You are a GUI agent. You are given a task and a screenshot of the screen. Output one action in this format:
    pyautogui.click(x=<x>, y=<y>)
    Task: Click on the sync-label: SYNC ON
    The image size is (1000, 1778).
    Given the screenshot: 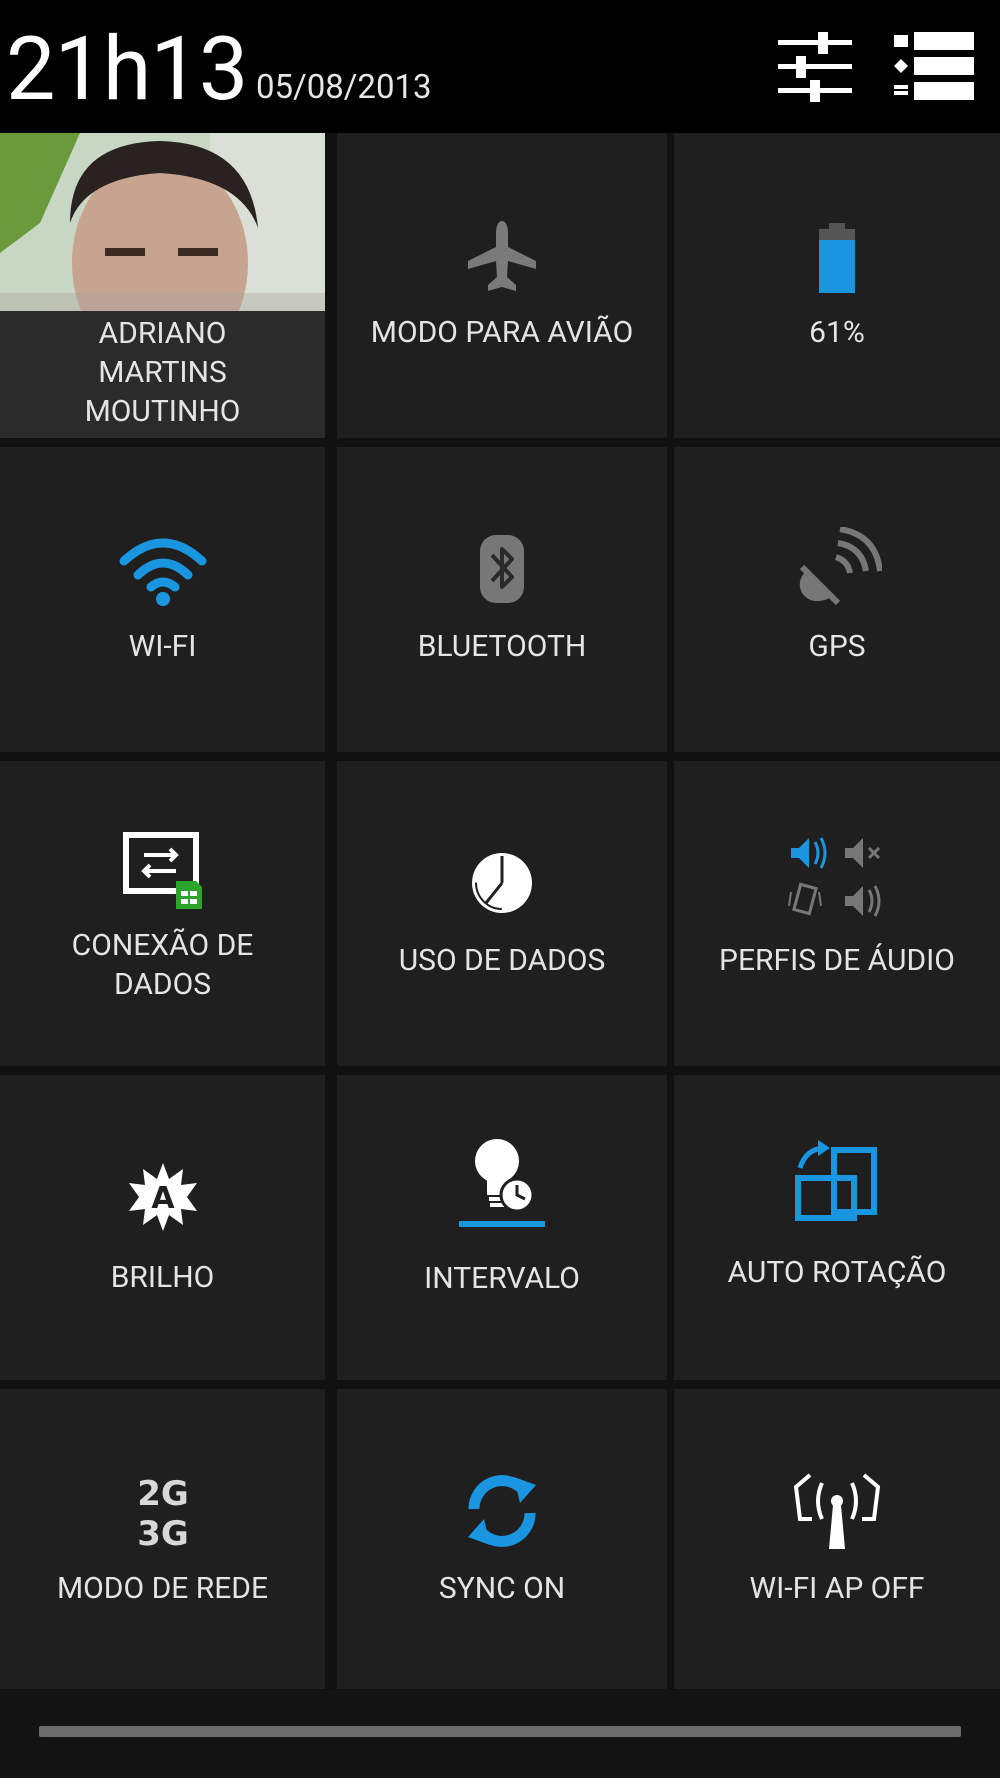 What is the action you would take?
    pyautogui.click(x=502, y=1588)
    